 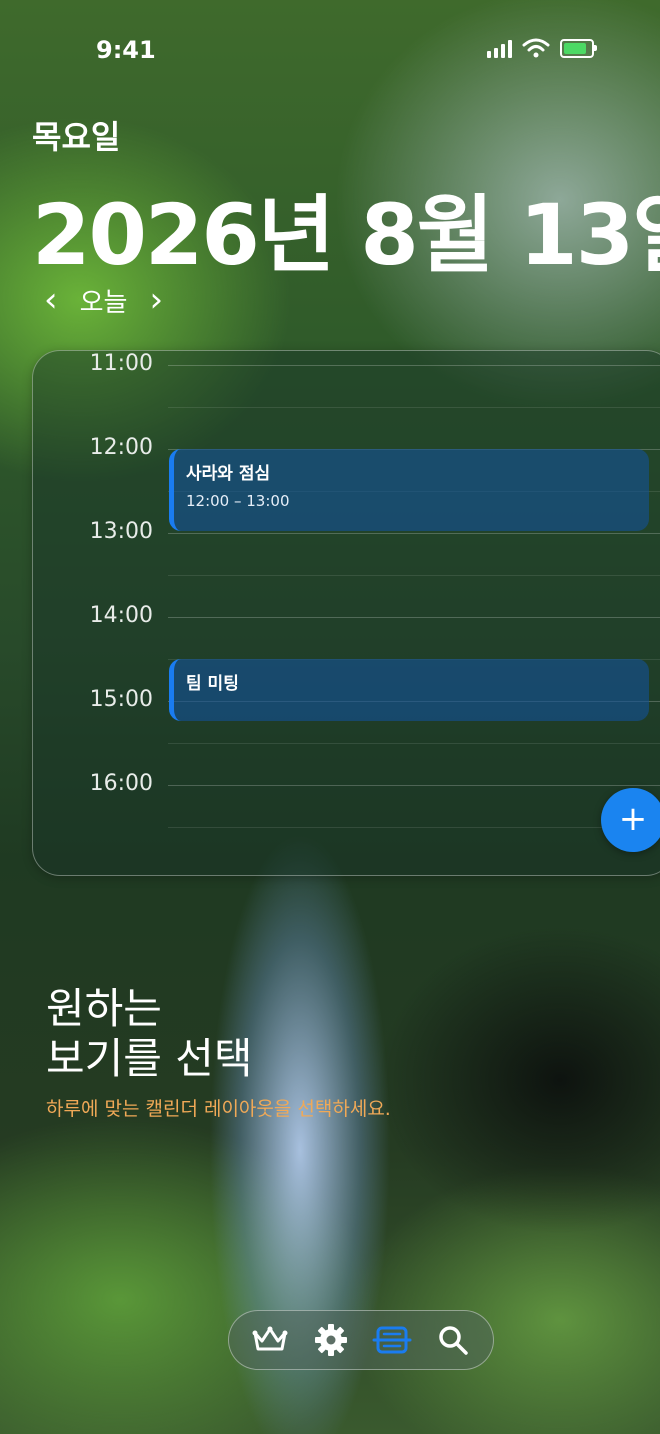 I want to click on status-time: 9:41, so click(x=126, y=50).